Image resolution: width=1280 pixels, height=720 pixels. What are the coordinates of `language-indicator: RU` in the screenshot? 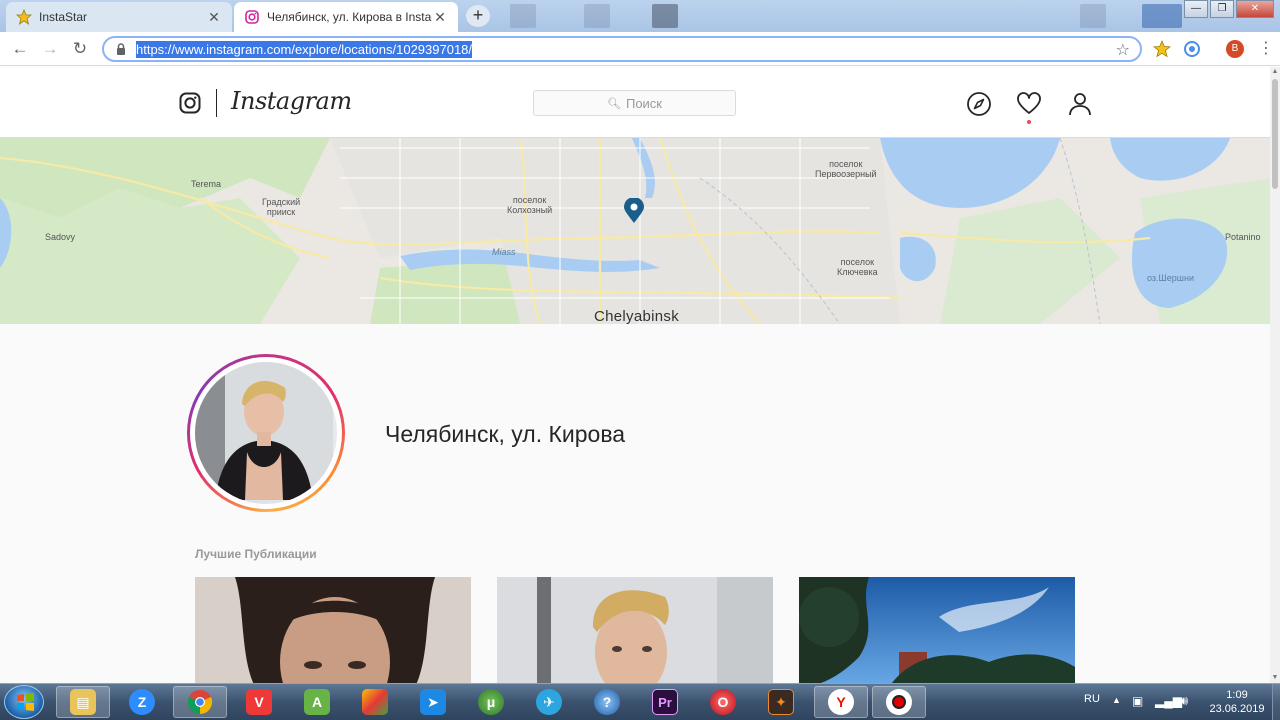 It's located at (1092, 699).